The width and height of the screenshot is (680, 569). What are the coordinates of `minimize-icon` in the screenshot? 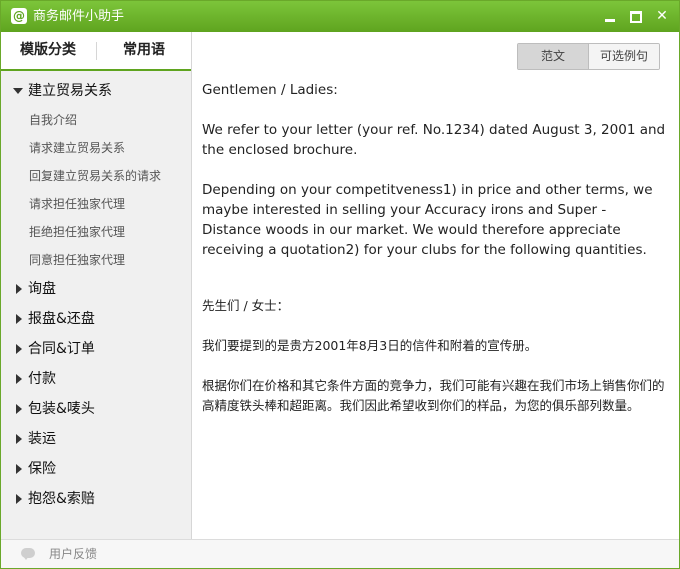 It's located at (610, 20).